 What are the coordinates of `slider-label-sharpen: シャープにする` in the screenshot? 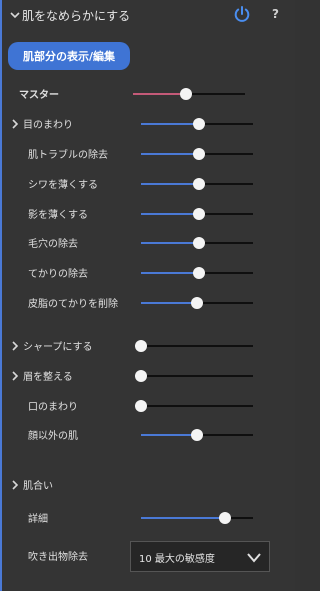 It's located at (58, 347).